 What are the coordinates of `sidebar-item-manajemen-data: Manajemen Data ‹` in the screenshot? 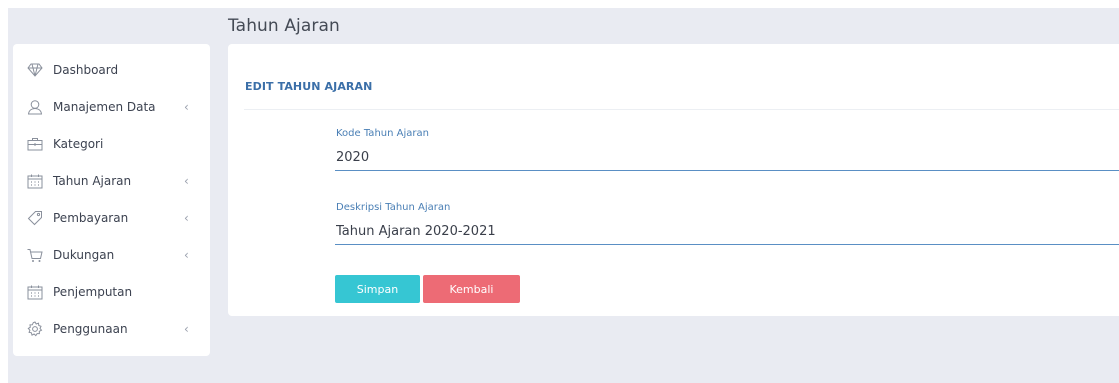 It's located at (111, 107).